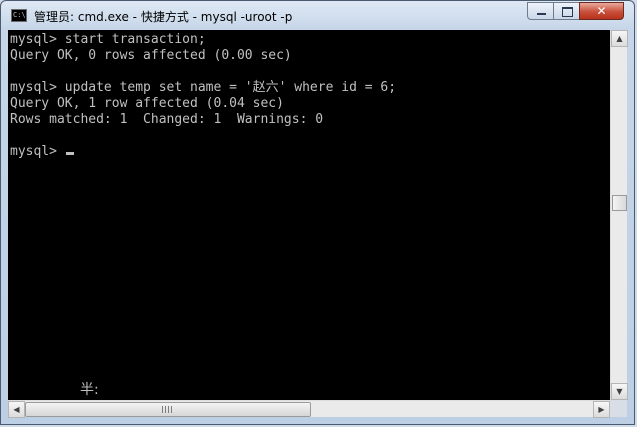 The image size is (637, 427). I want to click on maximize-button, so click(566, 11).